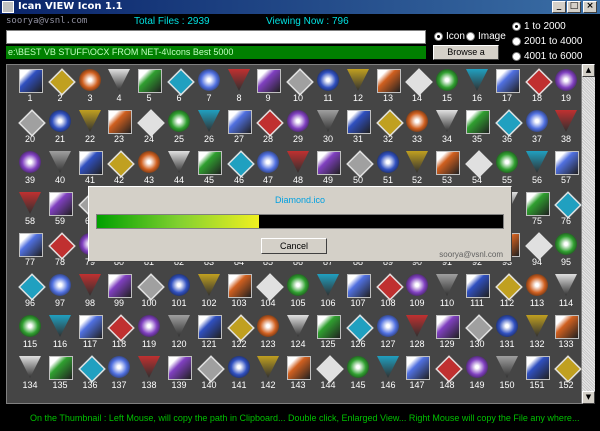 This screenshot has width=600, height=431. Describe the element at coordinates (149, 169) in the screenshot. I see `icon-thumbnail: 43` at that location.